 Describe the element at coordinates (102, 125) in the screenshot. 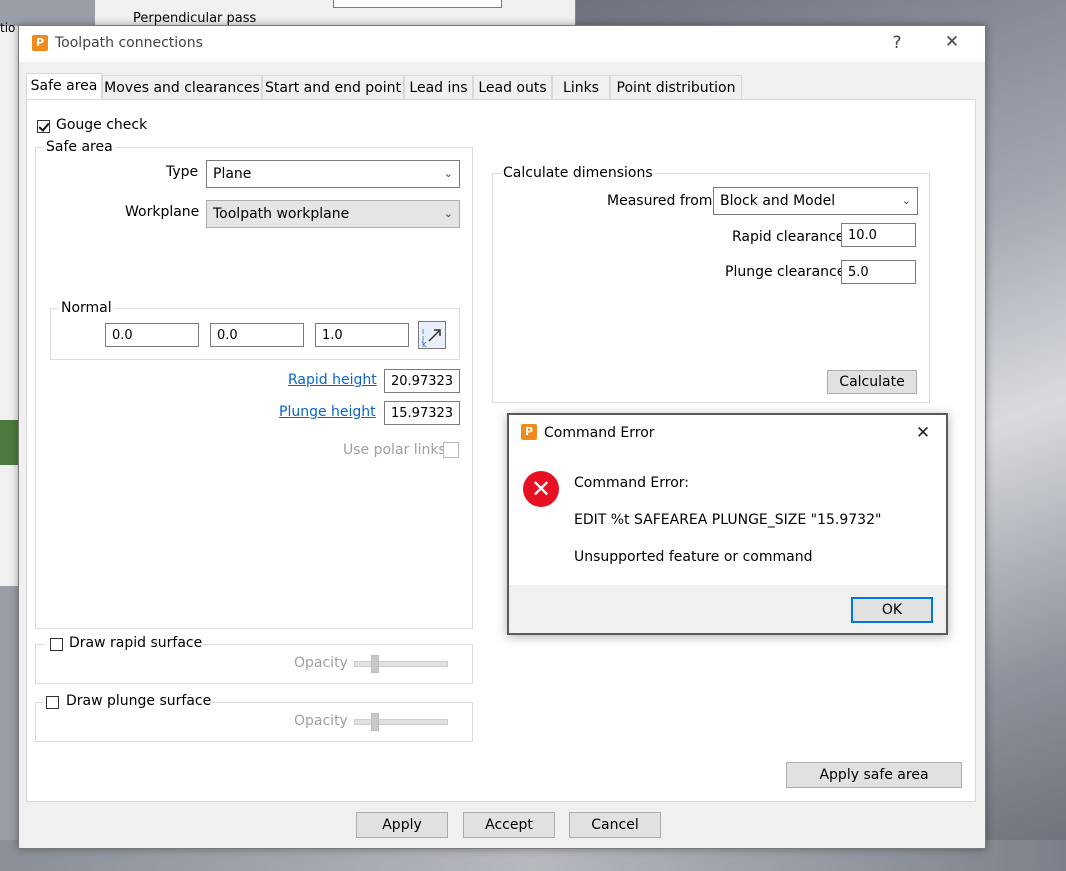

I see `gouge-check-label: Gouge check` at that location.